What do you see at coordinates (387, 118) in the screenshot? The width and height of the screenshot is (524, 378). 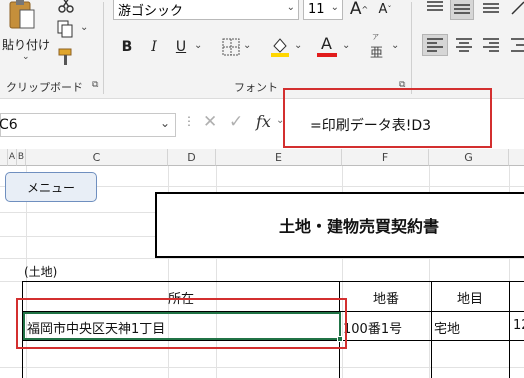 I see `formula-highlight-box` at bounding box center [387, 118].